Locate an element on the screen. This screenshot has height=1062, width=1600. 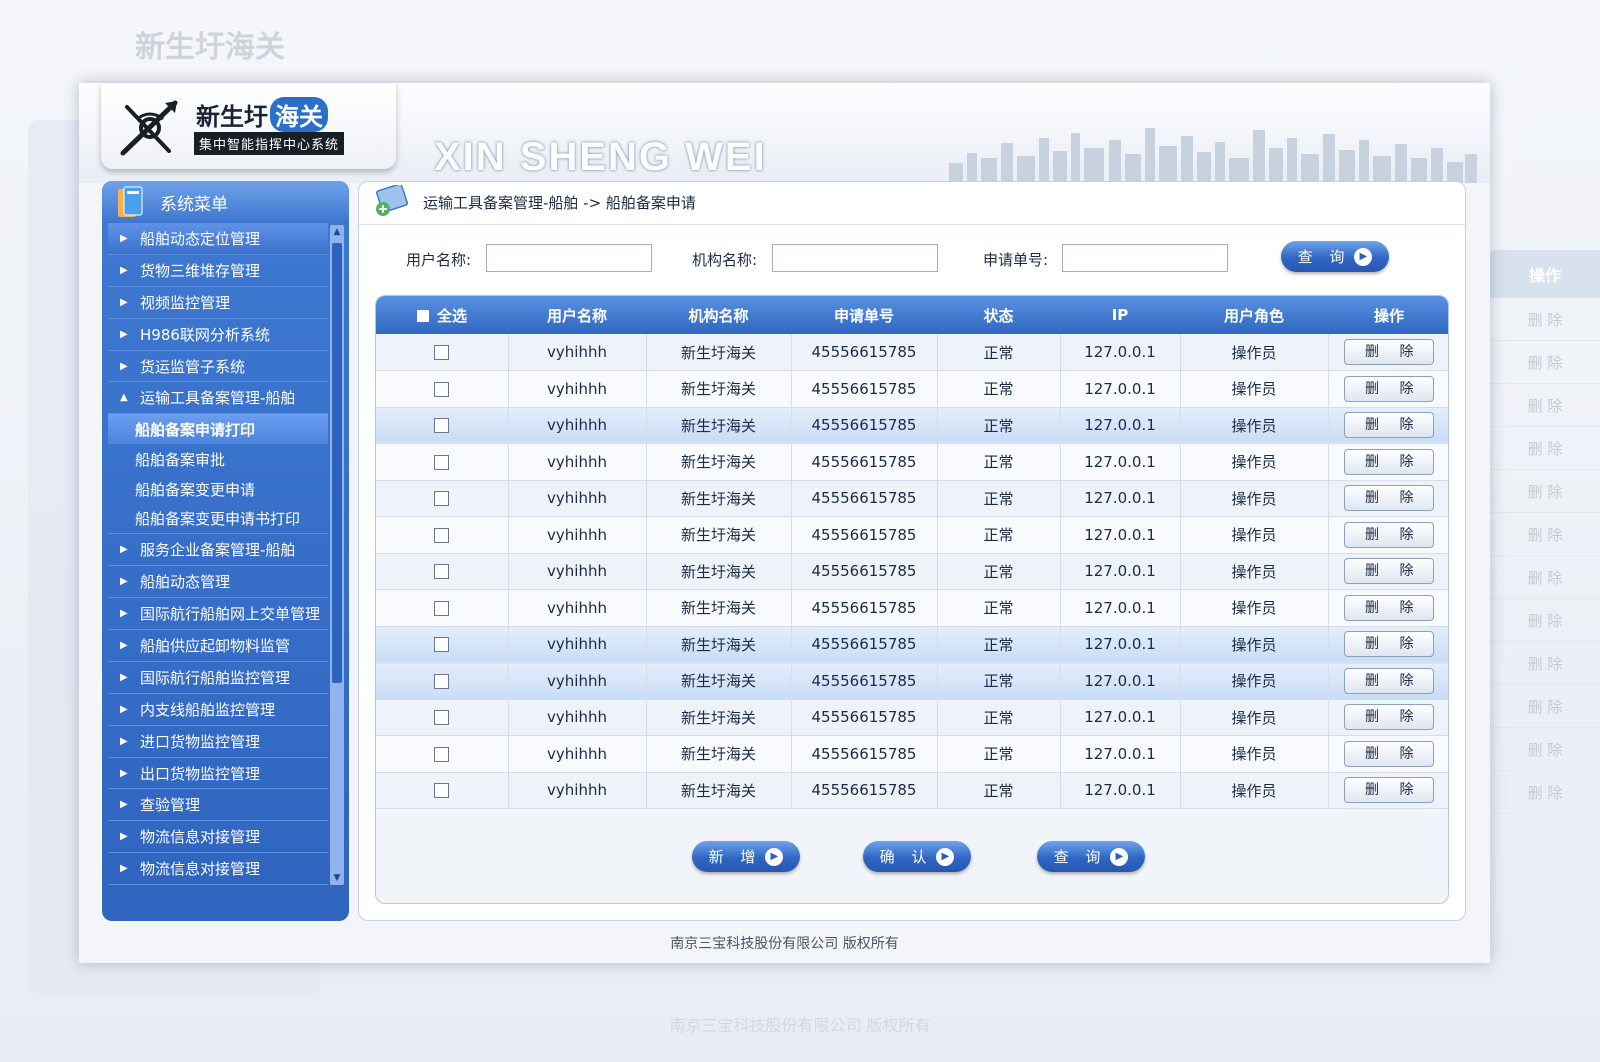
sidebar-scrollbar: ▲ ▼ is located at coordinates (337, 555).